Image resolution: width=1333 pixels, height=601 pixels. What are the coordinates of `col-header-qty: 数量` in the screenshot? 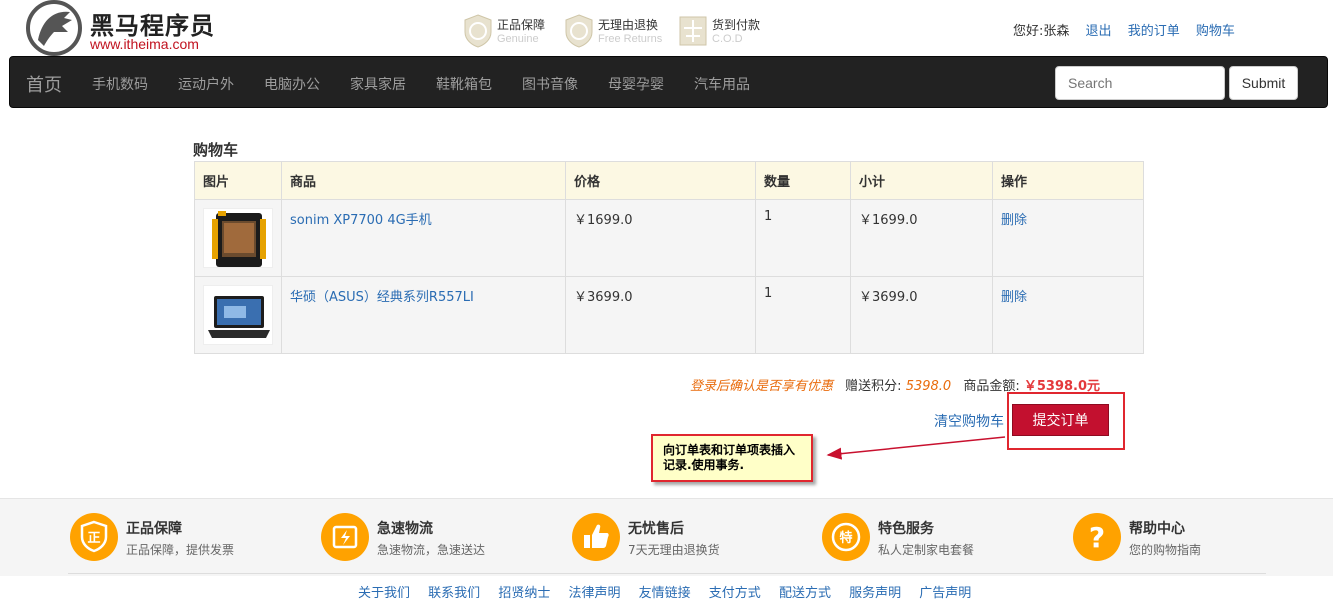 It's located at (803, 180).